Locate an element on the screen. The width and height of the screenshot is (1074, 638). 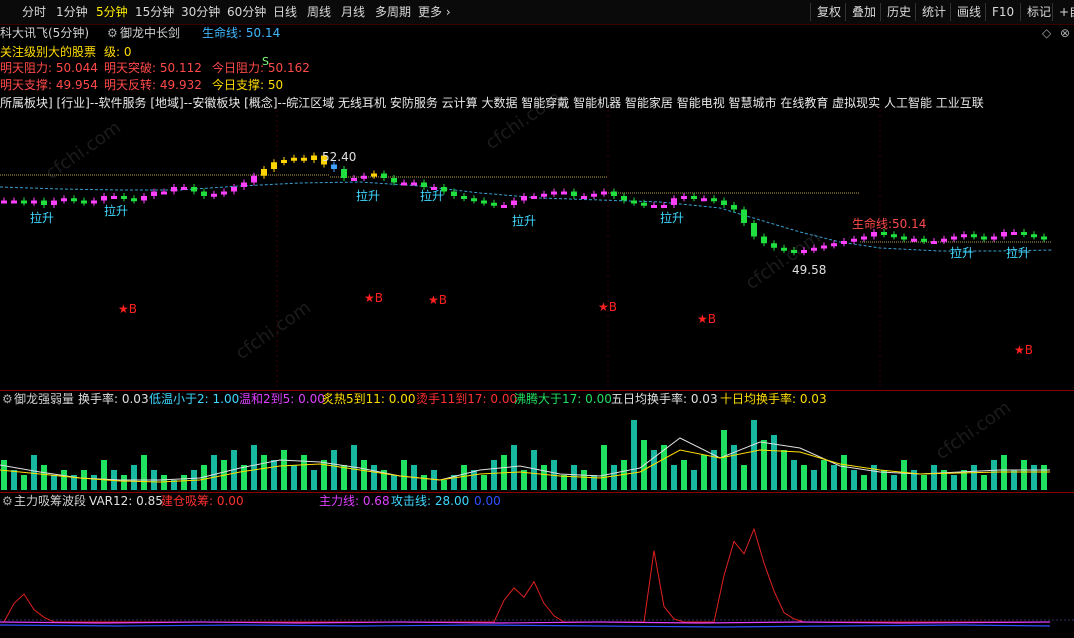
tab-30min: 30分钟 is located at coordinates (200, 12).